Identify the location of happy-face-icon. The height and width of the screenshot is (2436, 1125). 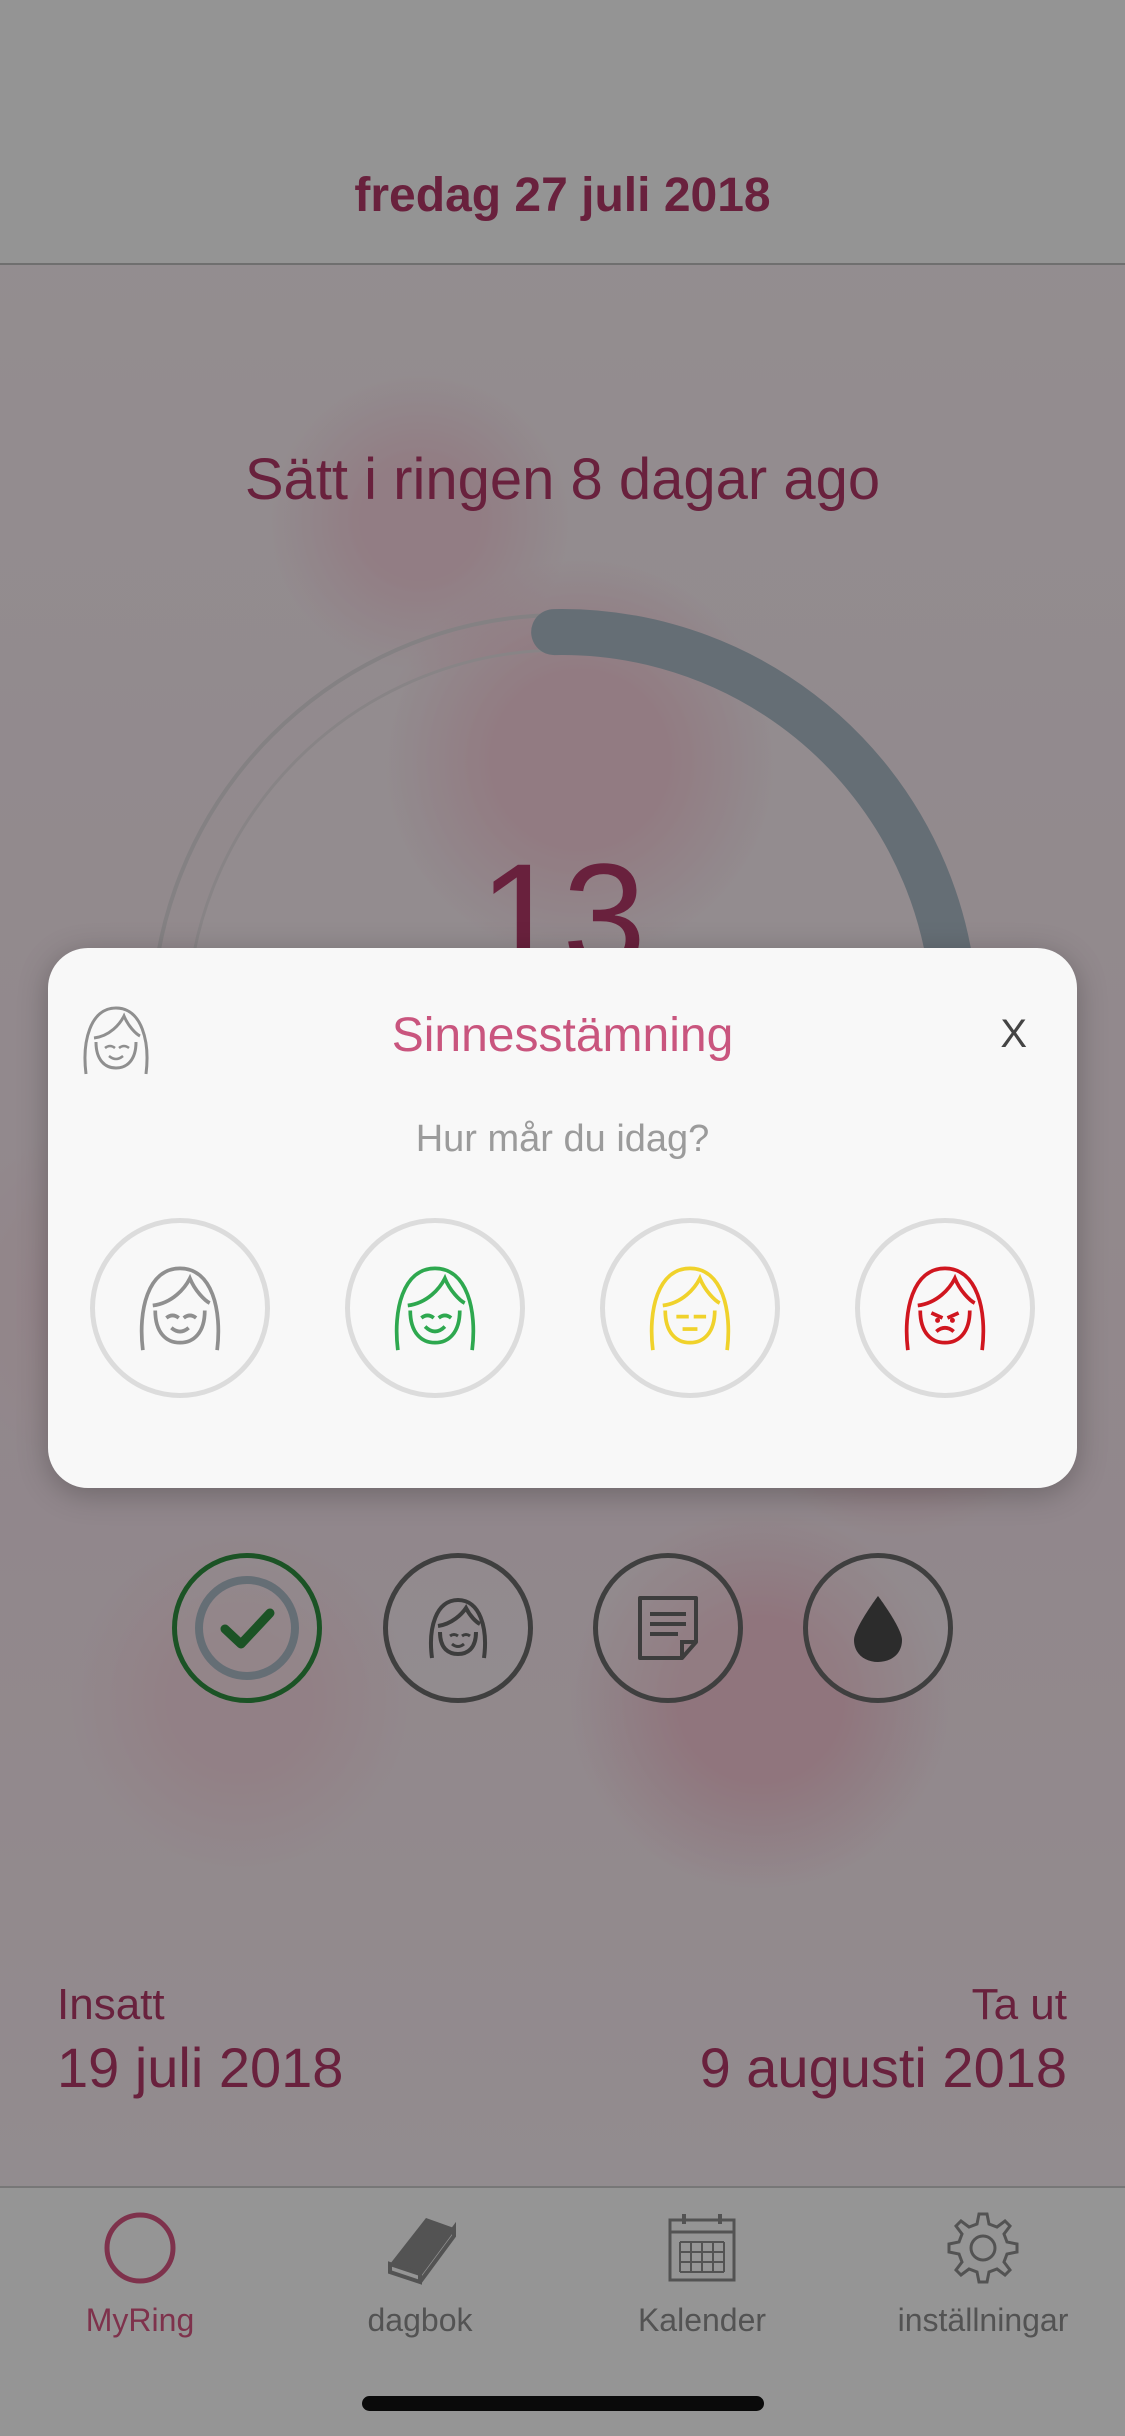
(435, 1308).